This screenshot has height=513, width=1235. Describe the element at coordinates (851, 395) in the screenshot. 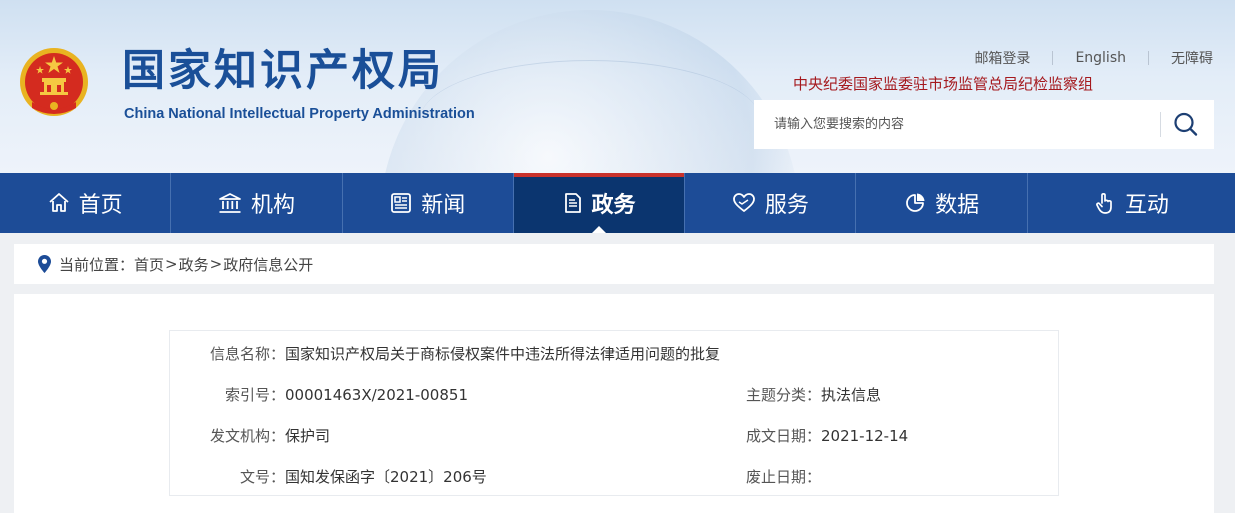

I see `info-value: 执法信息` at that location.